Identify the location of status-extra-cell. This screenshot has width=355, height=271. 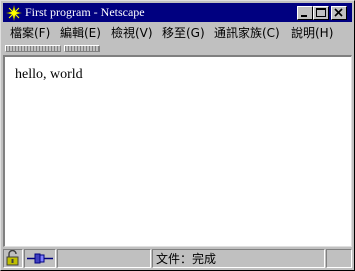
(339, 258).